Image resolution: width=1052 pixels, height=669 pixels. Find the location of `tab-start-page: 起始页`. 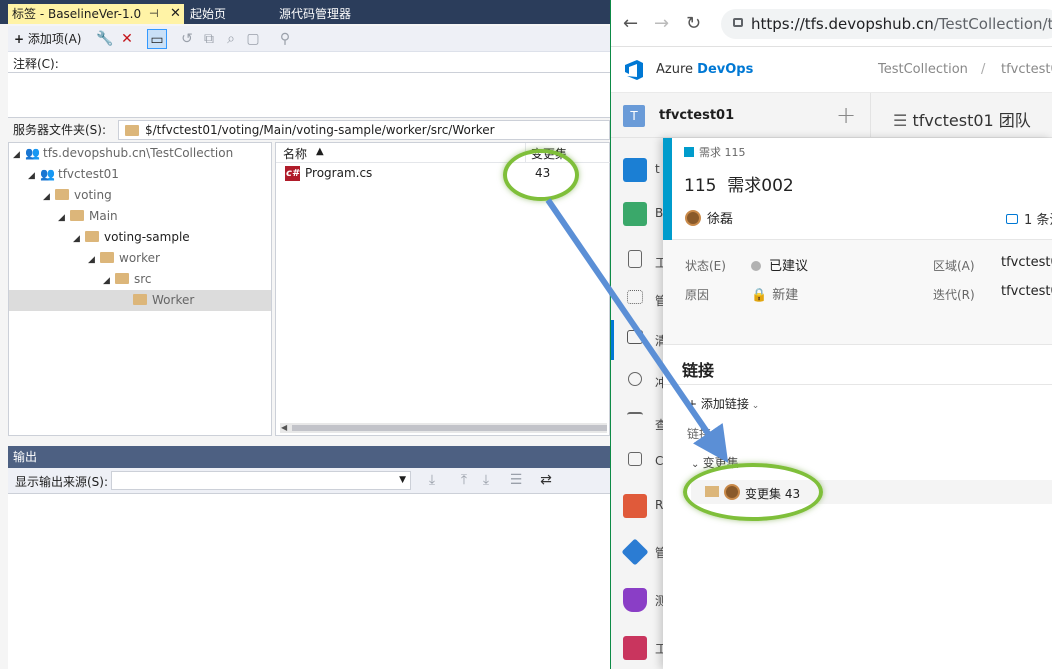

tab-start-page: 起始页 is located at coordinates (206, 14).